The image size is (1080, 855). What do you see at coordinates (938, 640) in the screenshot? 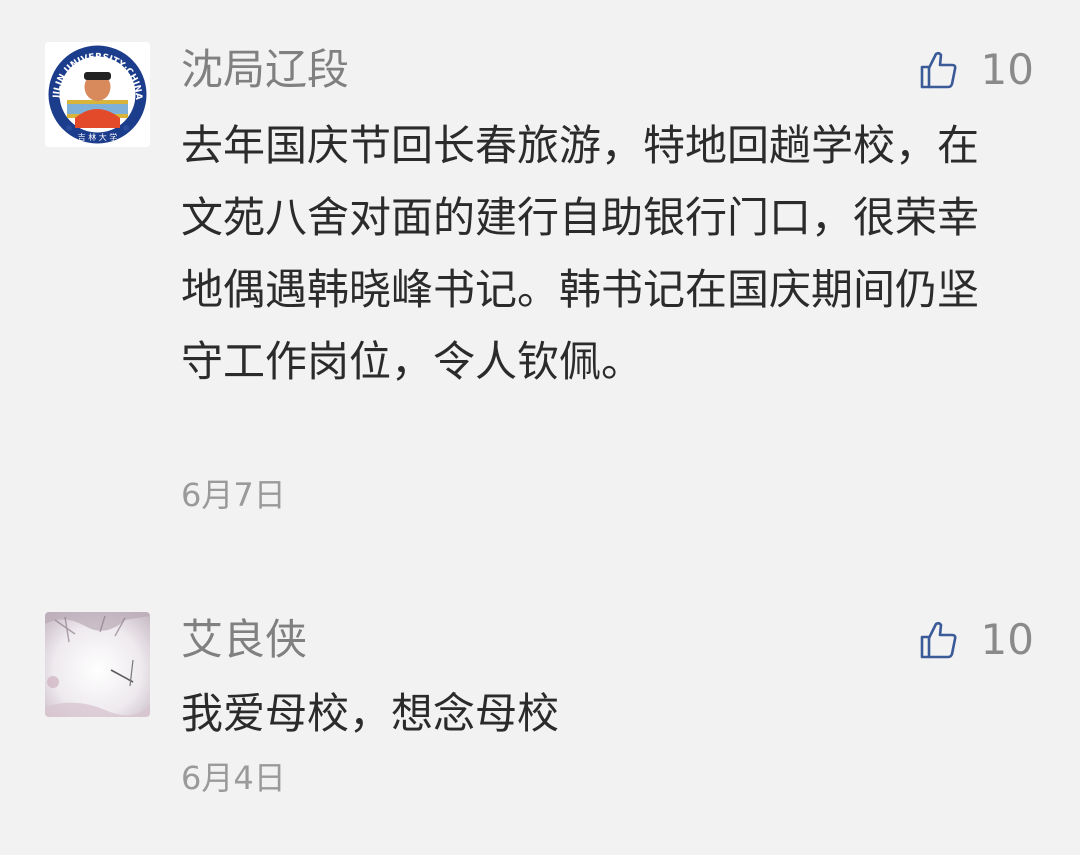
I see `thumbs-up-icon` at bounding box center [938, 640].